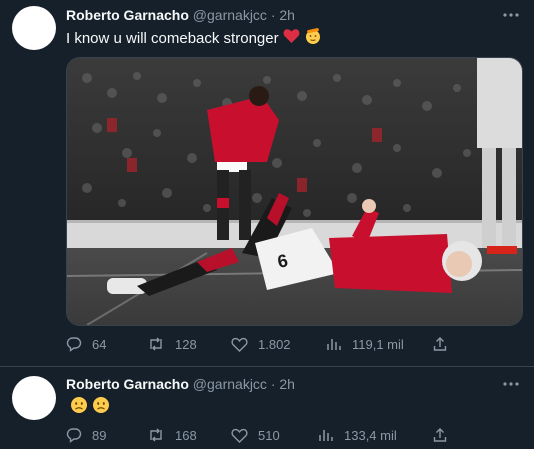  I want to click on reply-button: 89, so click(86, 435).